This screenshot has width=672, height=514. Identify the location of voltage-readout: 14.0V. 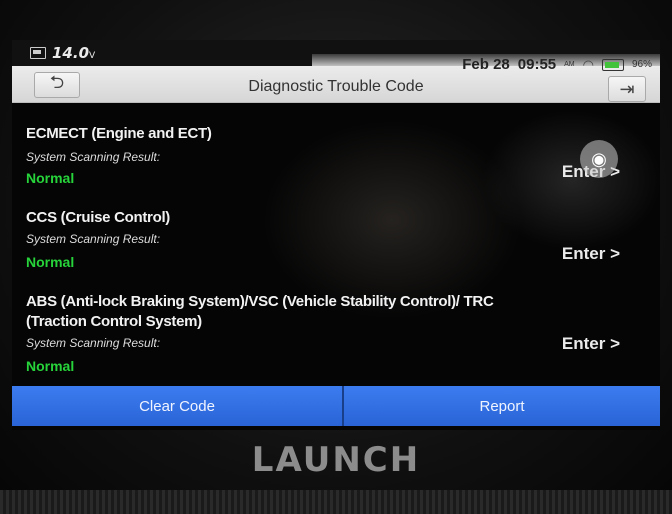
(73, 53).